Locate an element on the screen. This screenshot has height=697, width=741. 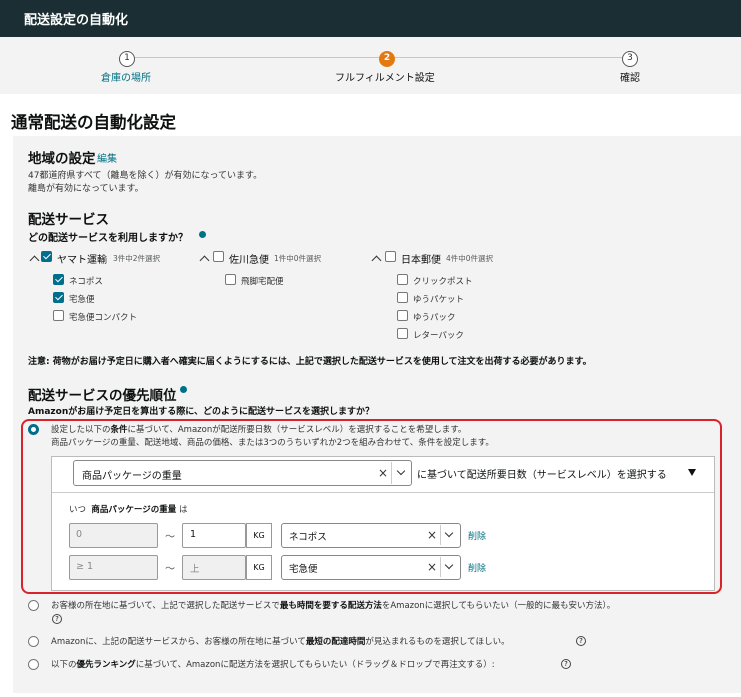
weight-to-placeholder: 上 is located at coordinates (195, 569).